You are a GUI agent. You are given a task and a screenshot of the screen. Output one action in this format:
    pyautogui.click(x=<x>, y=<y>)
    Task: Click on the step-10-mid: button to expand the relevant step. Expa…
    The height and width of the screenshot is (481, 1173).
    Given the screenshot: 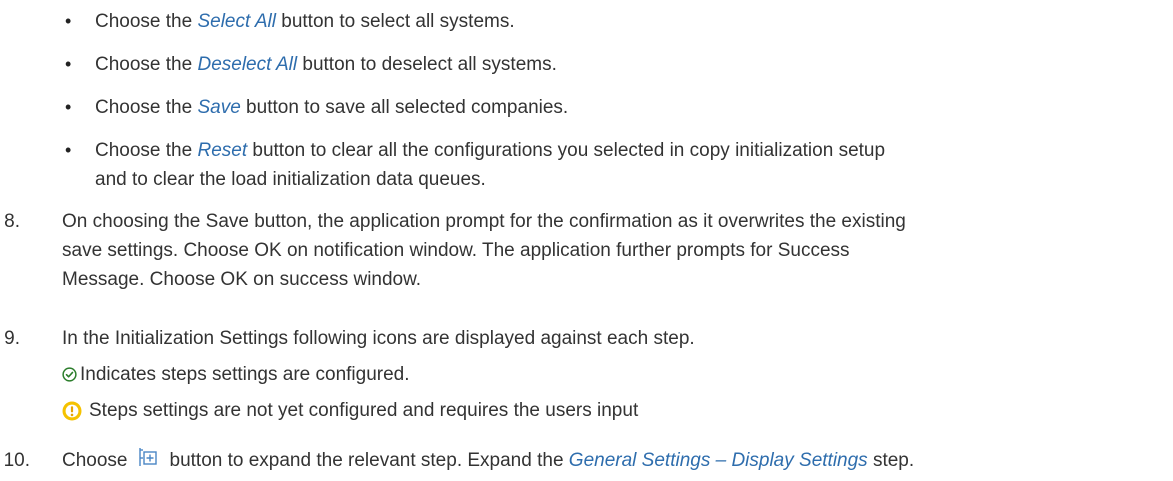 What is the action you would take?
    pyautogui.click(x=369, y=460)
    